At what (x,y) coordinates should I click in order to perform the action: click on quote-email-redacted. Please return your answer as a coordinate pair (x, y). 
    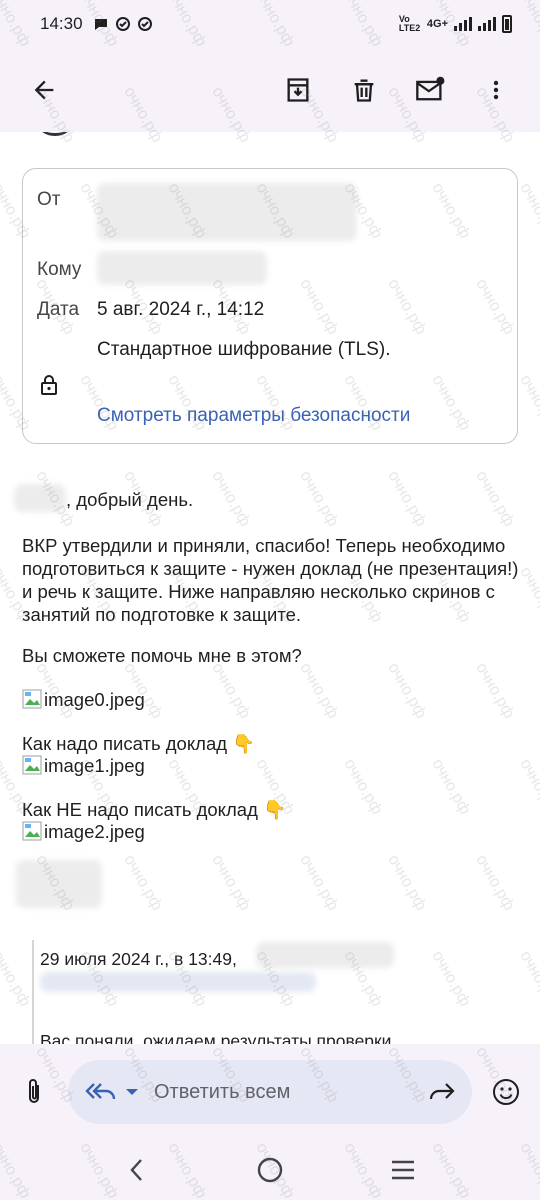
    Looking at the image, I should click on (178, 982).